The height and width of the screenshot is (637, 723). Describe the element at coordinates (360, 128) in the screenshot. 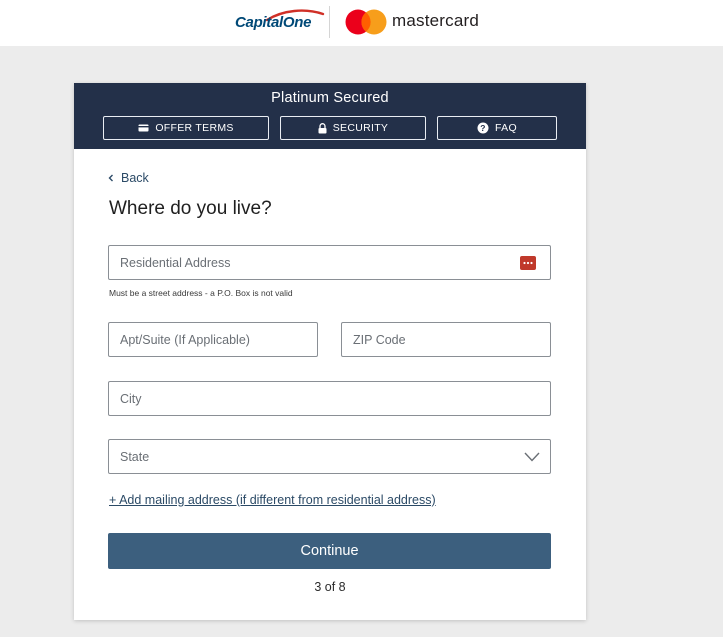

I see `security-label: SECURITY` at that location.